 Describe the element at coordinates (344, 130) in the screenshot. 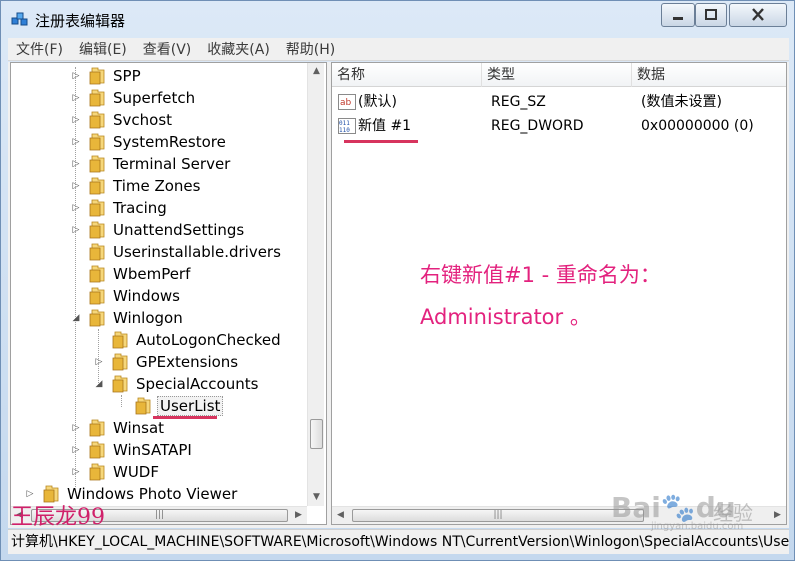

I see `svg-text: 110` at that location.